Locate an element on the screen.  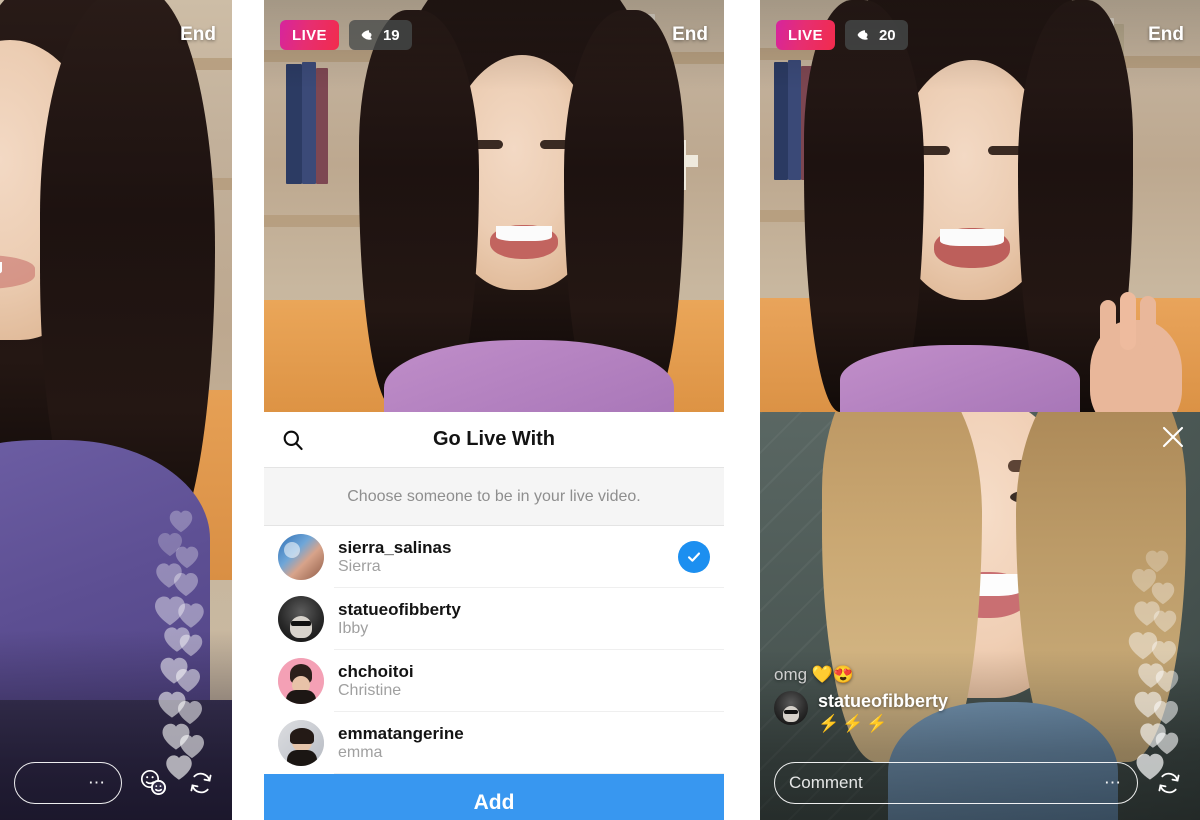
comment-text: omg is located at coordinates (791, 674).